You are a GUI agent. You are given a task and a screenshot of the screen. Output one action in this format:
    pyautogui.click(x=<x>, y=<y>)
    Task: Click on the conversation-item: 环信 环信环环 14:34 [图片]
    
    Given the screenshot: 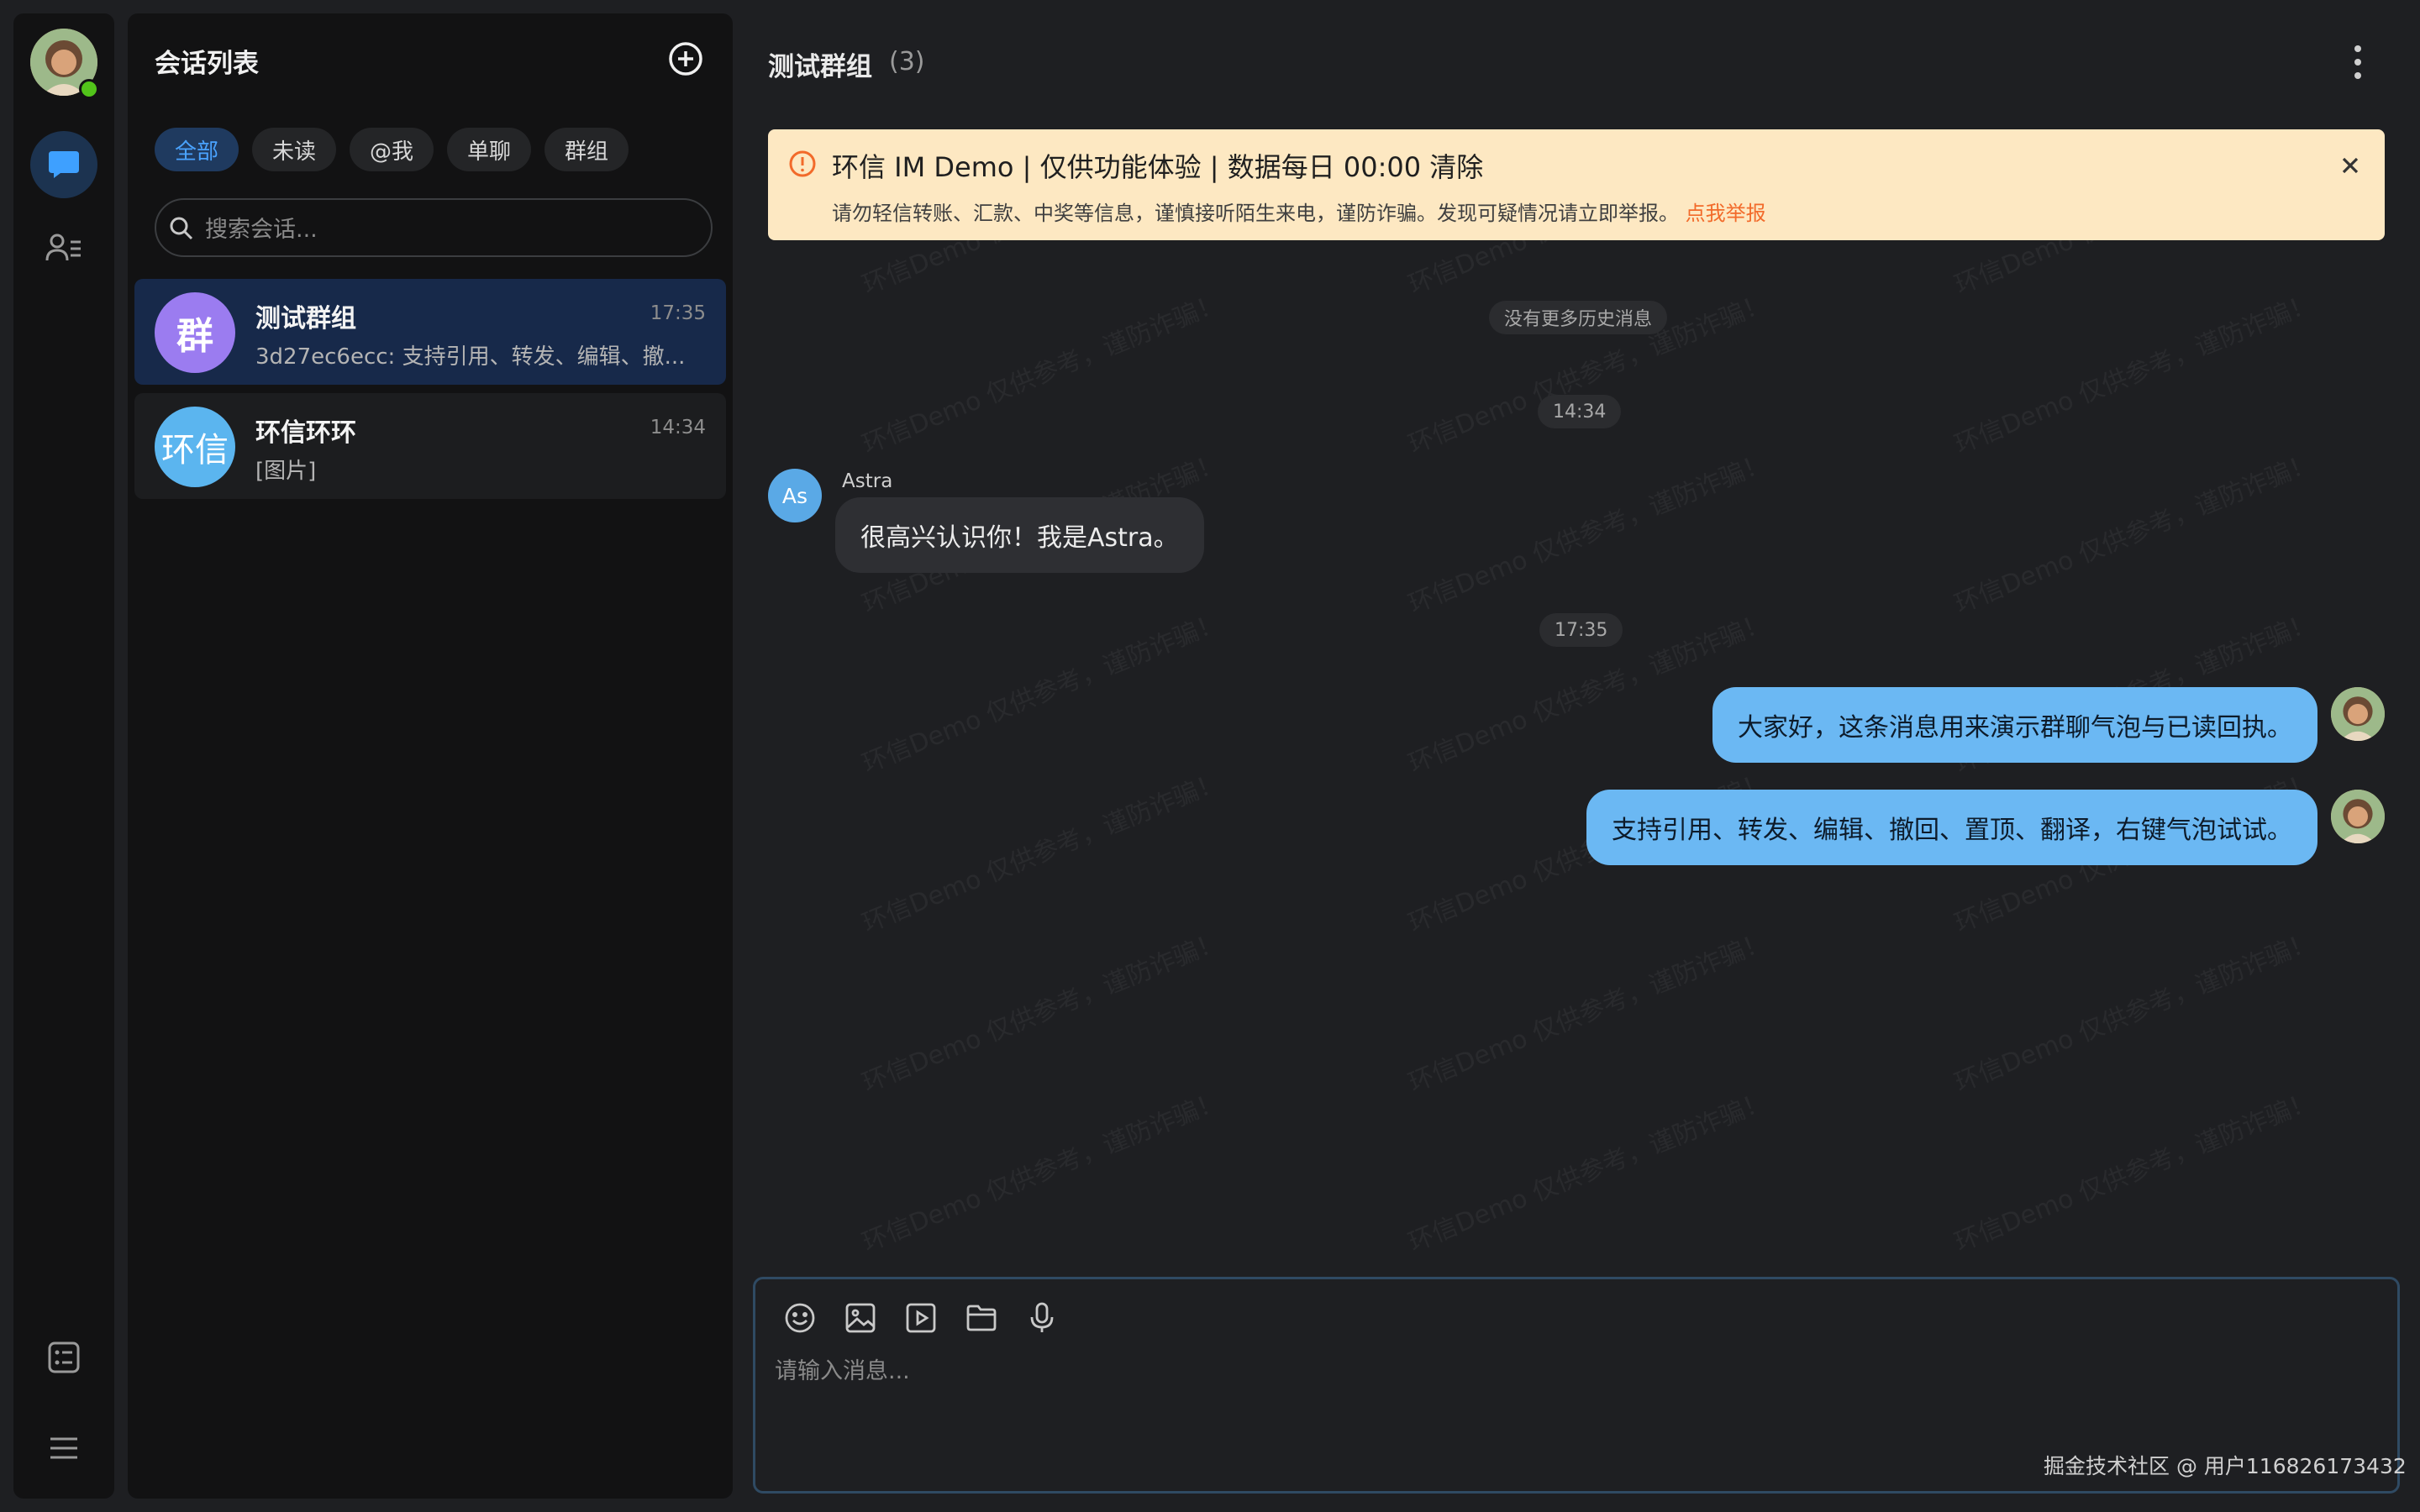 What is the action you would take?
    pyautogui.click(x=430, y=446)
    